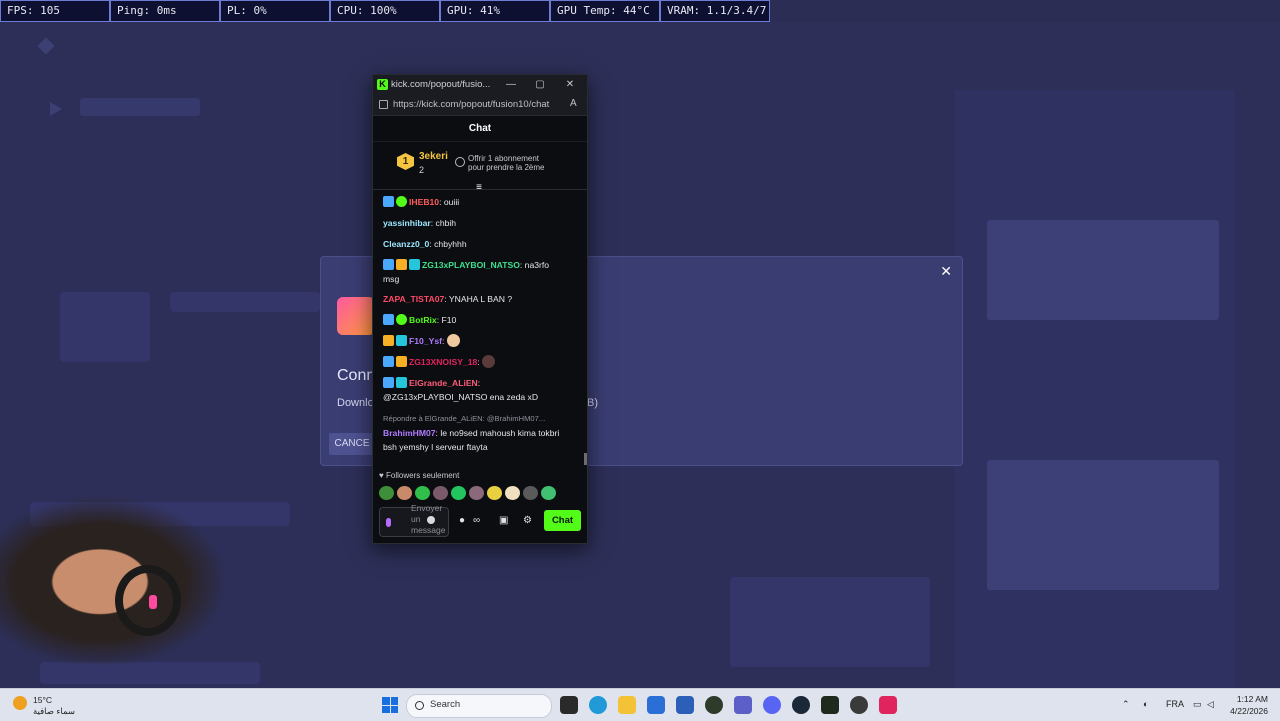  What do you see at coordinates (401, 361) in the screenshot?
I see `crown-badge-icon` at bounding box center [401, 361].